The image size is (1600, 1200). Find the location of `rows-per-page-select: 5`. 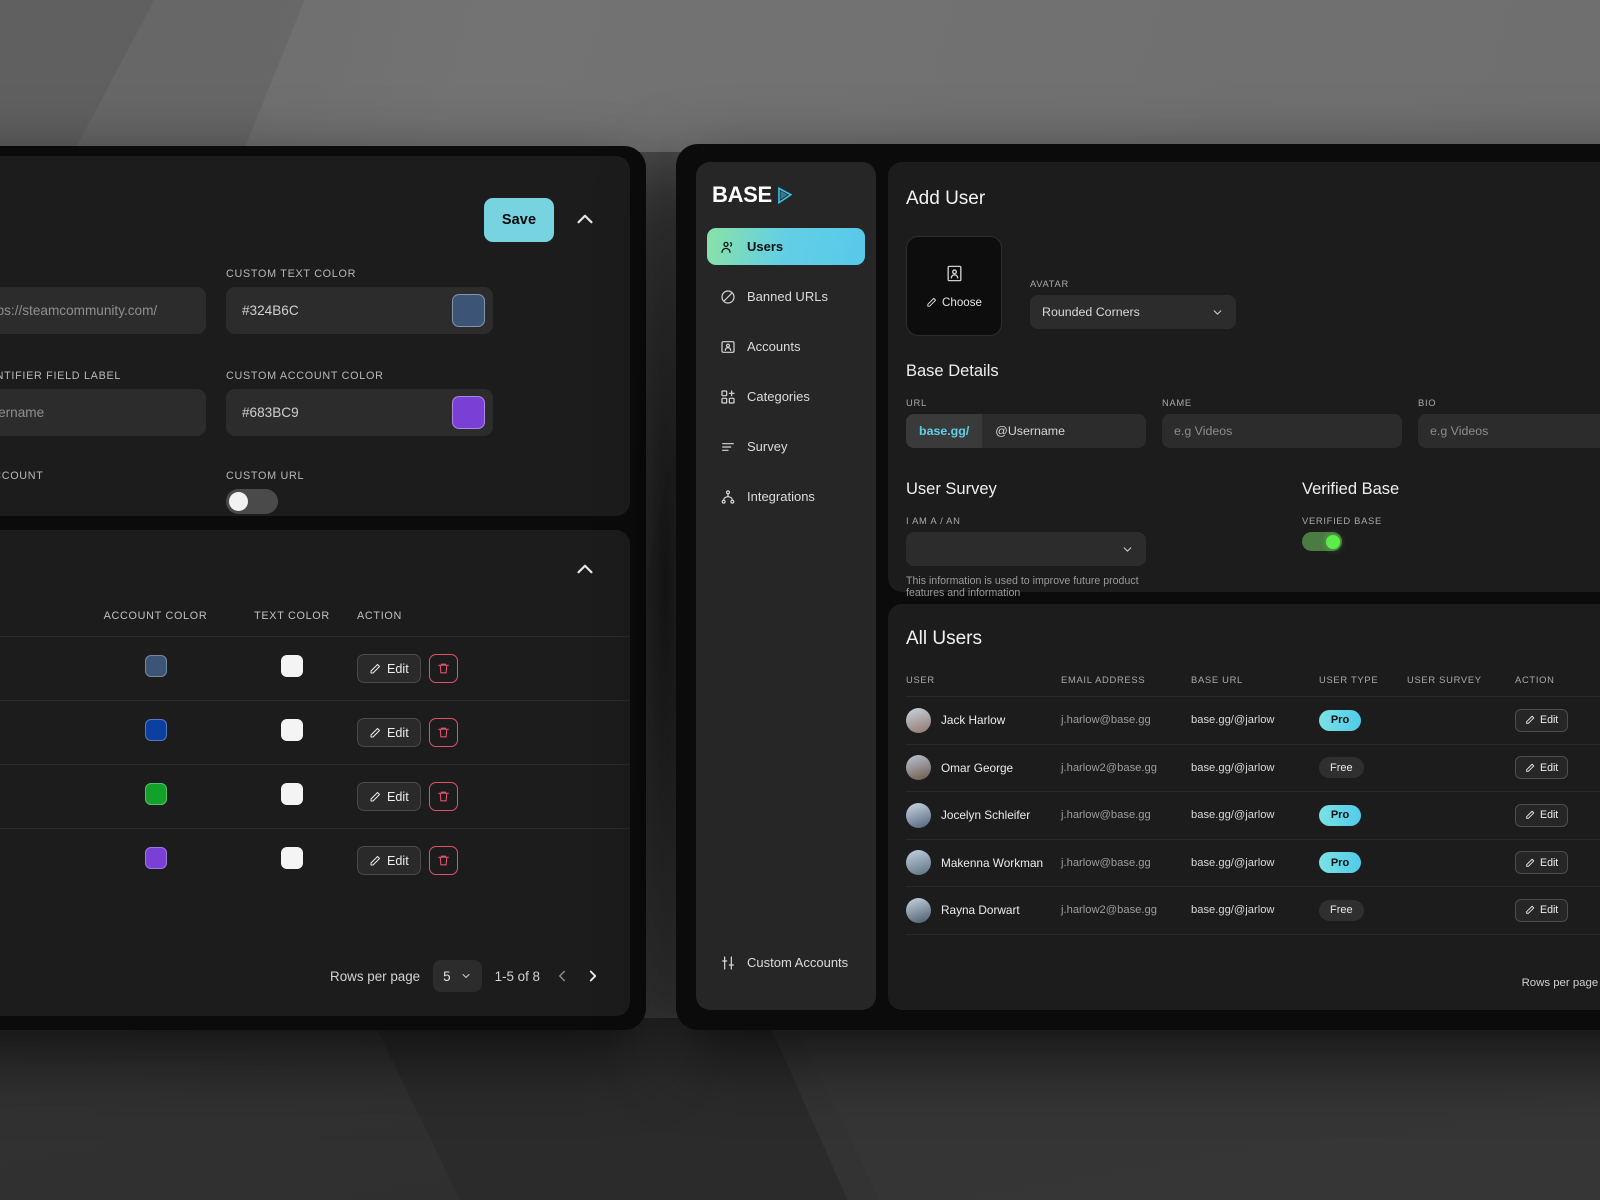

rows-per-page-select: 5 is located at coordinates (457, 976).